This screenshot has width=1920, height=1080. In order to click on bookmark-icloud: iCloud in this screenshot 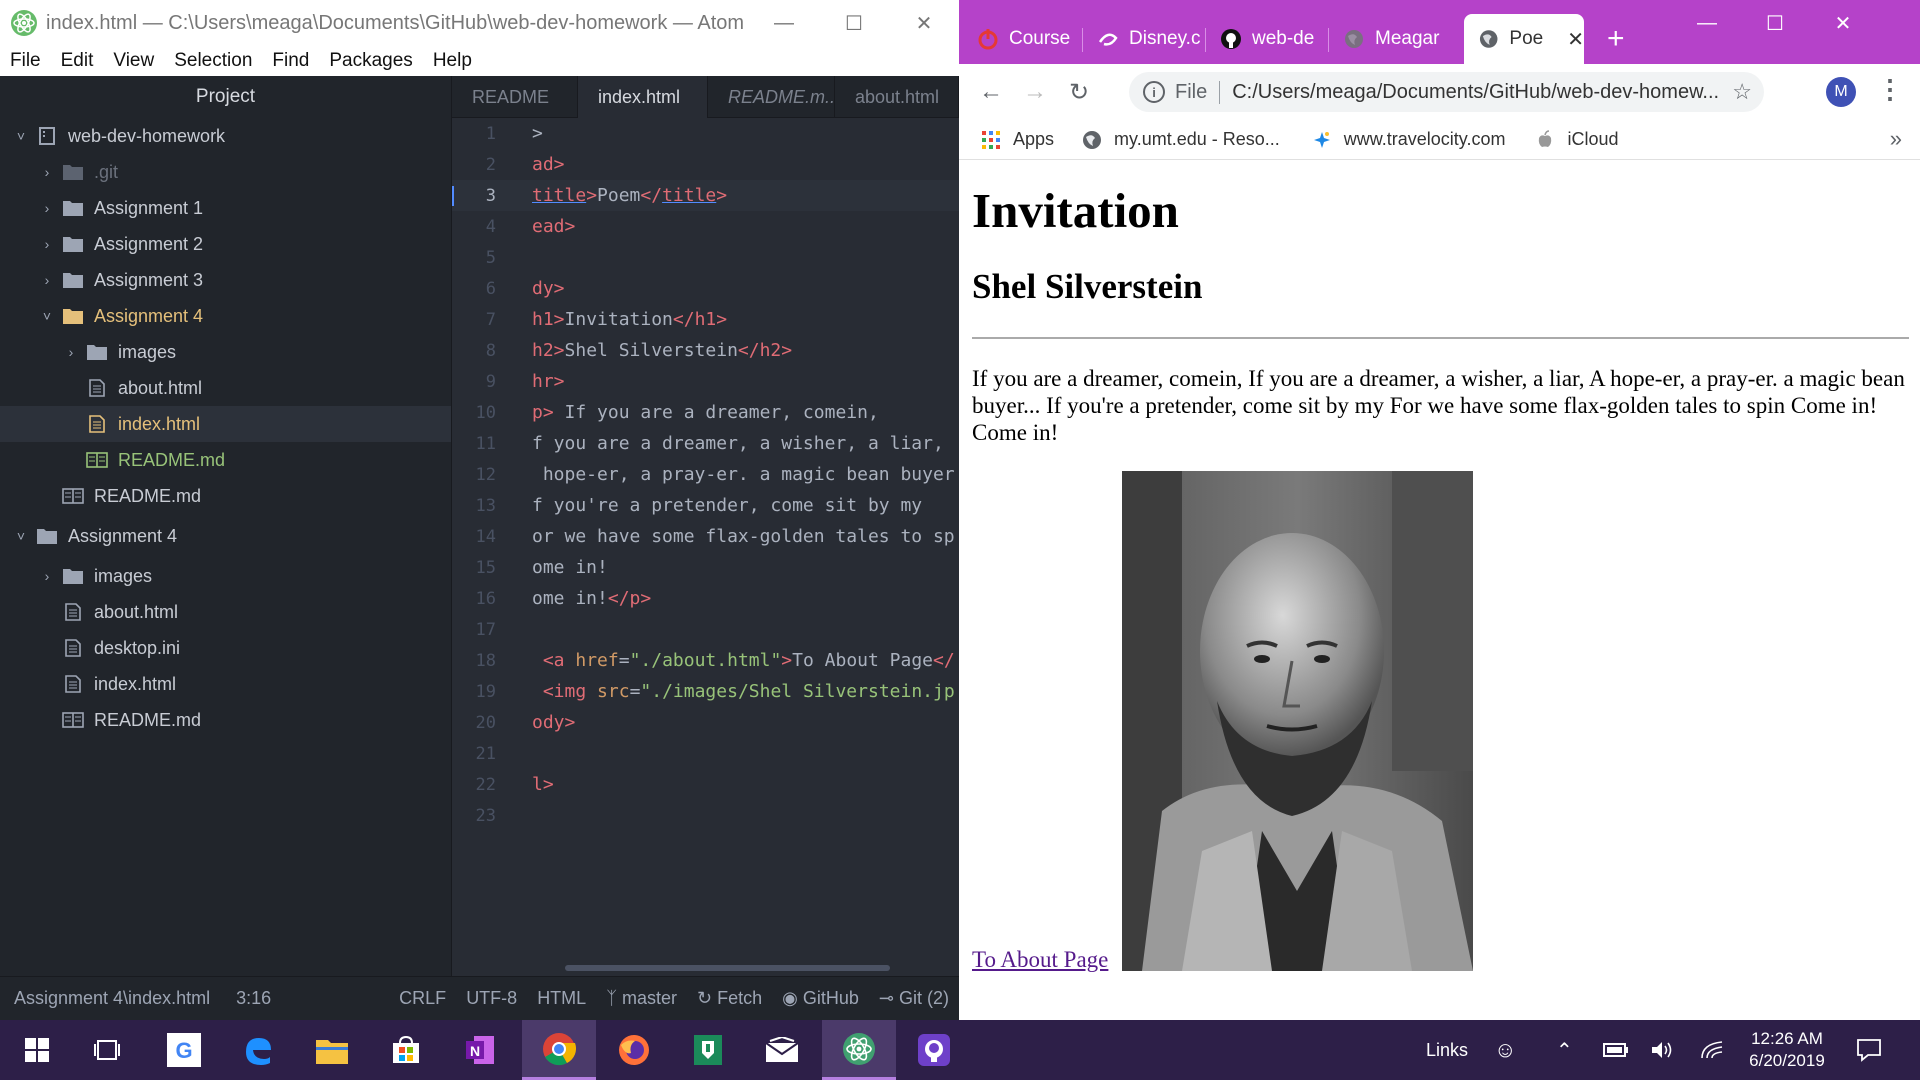, I will do `click(1576, 139)`.